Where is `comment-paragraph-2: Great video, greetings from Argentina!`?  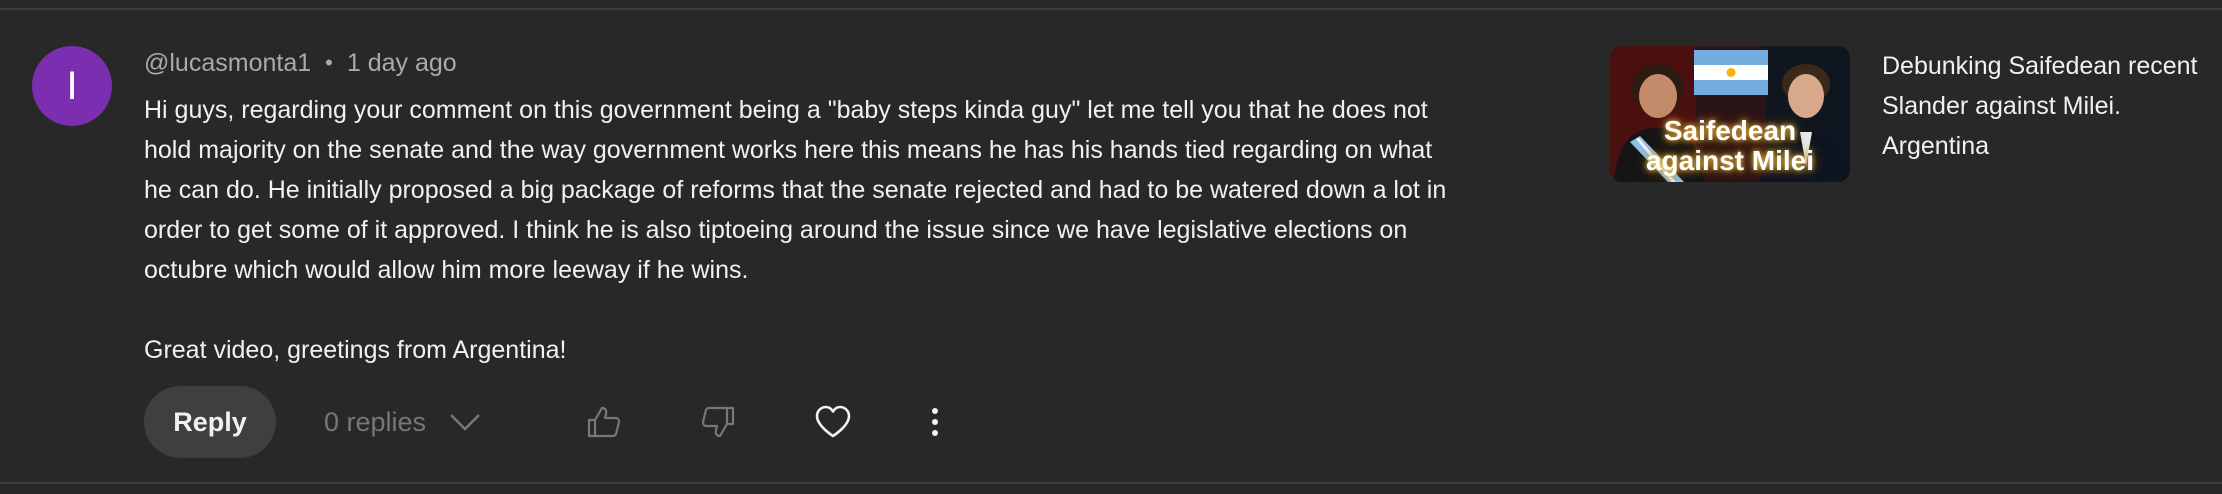
comment-paragraph-2: Great video, greetings from Argentina! is located at coordinates (355, 350).